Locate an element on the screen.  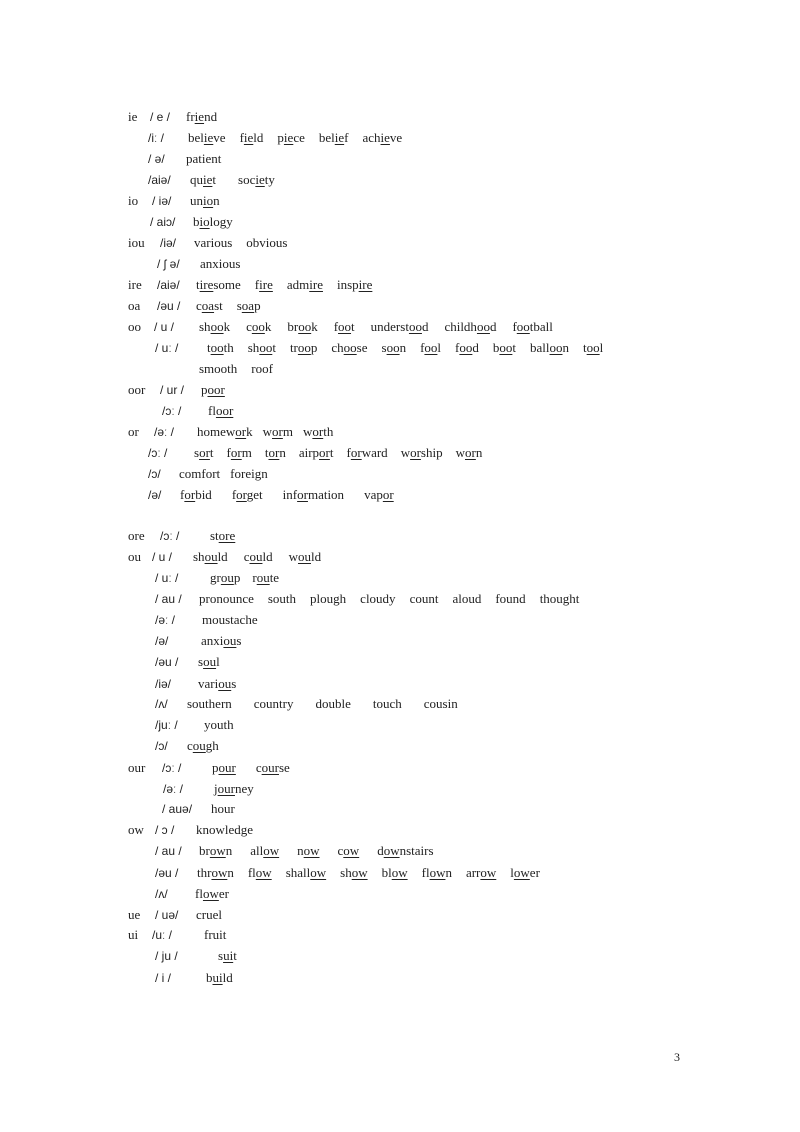
phonetic-symbol: /əː / is located at coordinates (164, 432).